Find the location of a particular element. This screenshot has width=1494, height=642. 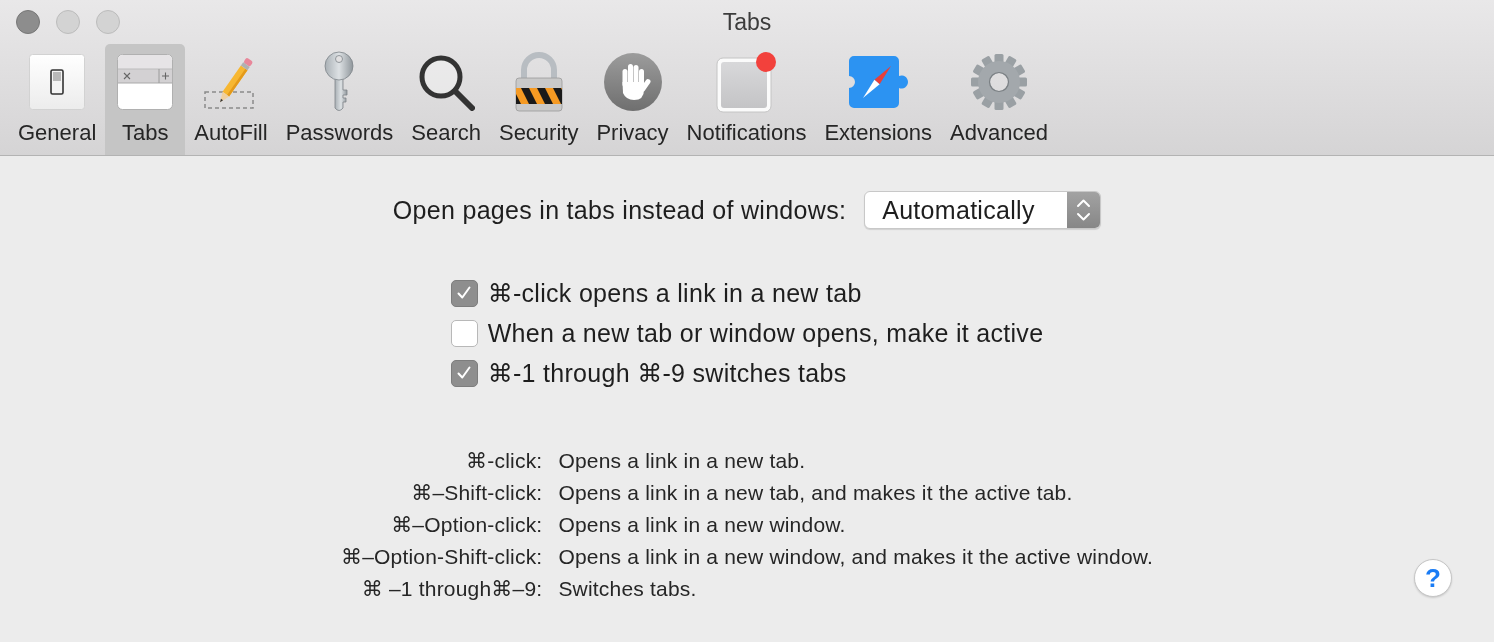

search-icon is located at coordinates (446, 82).